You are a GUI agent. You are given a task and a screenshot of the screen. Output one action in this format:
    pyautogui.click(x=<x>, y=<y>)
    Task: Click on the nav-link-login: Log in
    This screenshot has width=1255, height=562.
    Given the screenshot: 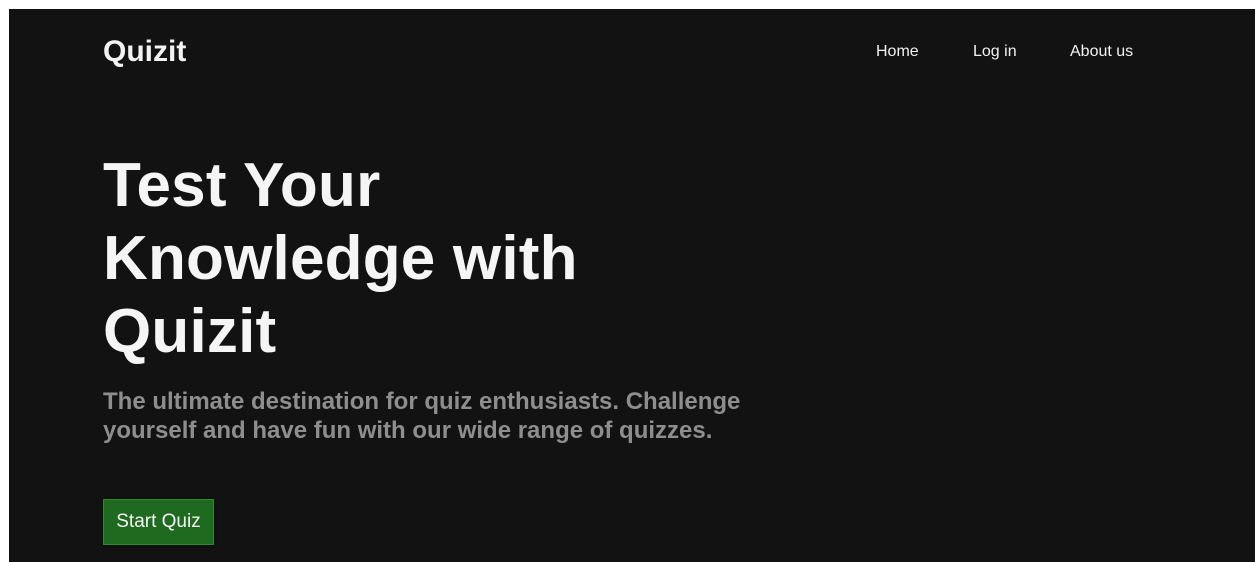 What is the action you would take?
    pyautogui.click(x=995, y=52)
    